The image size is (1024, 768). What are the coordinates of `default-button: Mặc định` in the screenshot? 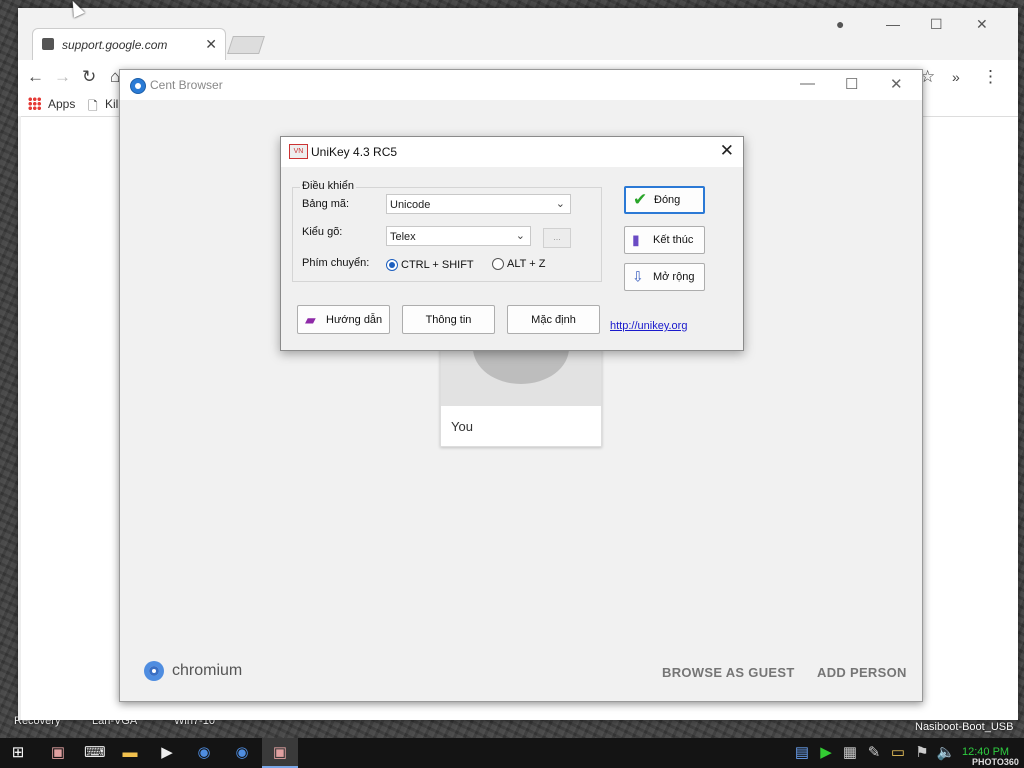 It's located at (553, 319).